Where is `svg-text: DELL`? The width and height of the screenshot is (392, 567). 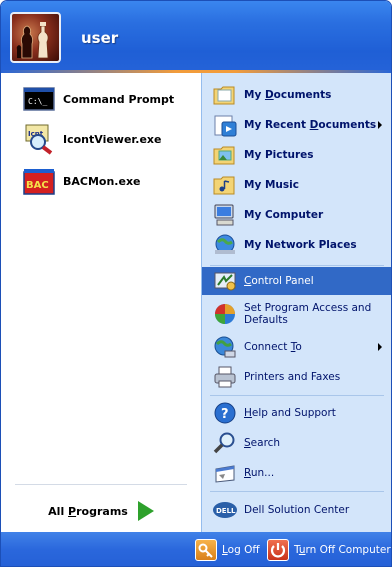 svg-text: DELL is located at coordinates (226, 511).